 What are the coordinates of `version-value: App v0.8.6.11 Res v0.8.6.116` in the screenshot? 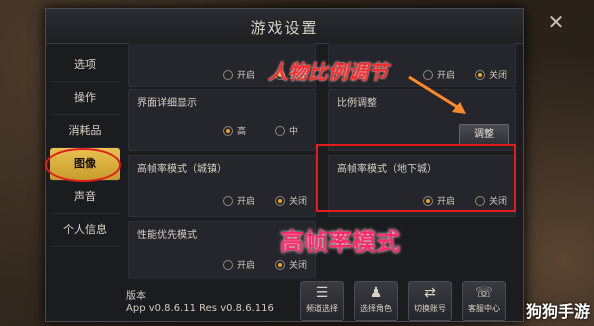 It's located at (200, 308).